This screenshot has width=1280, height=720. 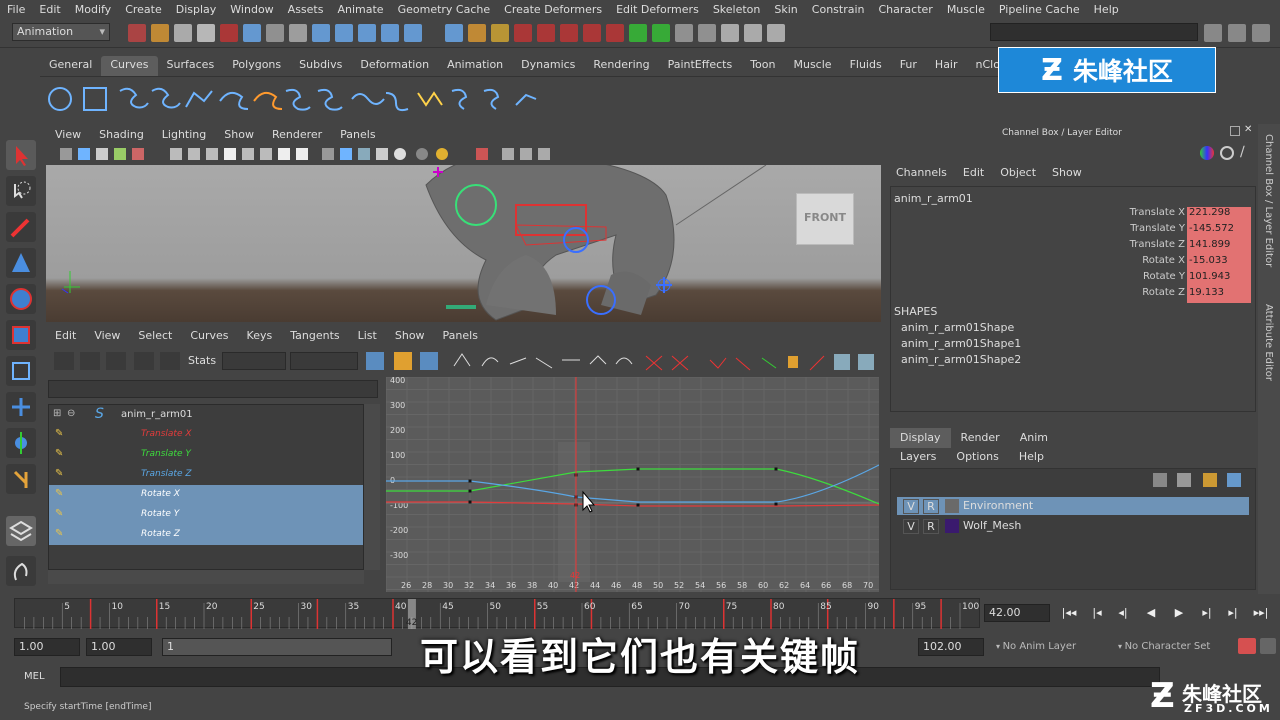 What do you see at coordinates (1039, 9) in the screenshot?
I see `menu-pipeline-cache: Pipeline Cache` at bounding box center [1039, 9].